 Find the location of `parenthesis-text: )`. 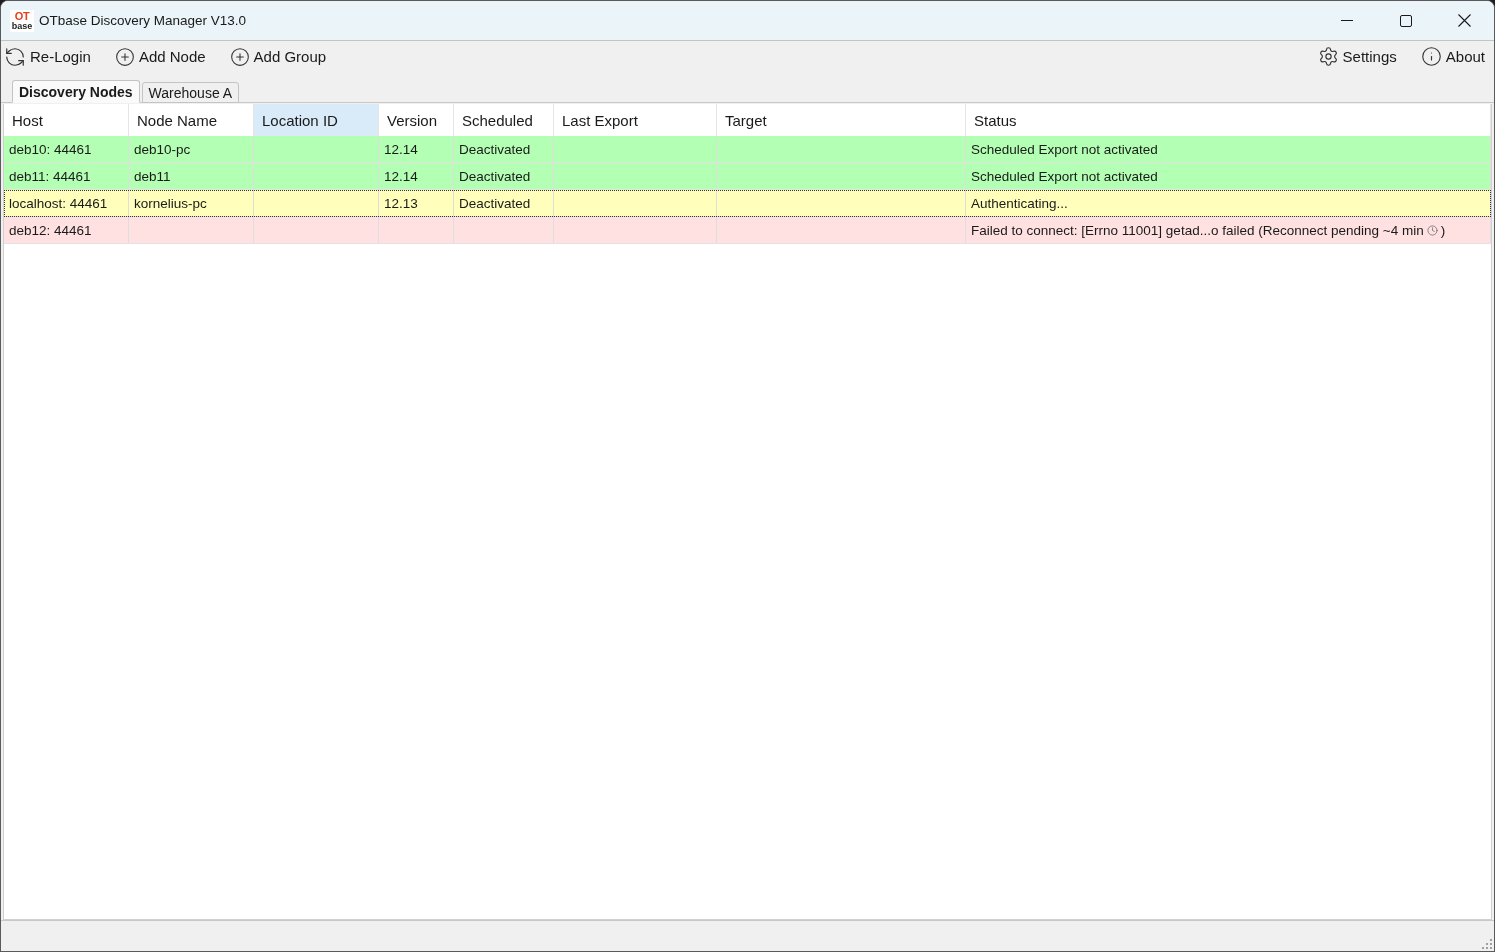

parenthesis-text: ) is located at coordinates (1443, 230).